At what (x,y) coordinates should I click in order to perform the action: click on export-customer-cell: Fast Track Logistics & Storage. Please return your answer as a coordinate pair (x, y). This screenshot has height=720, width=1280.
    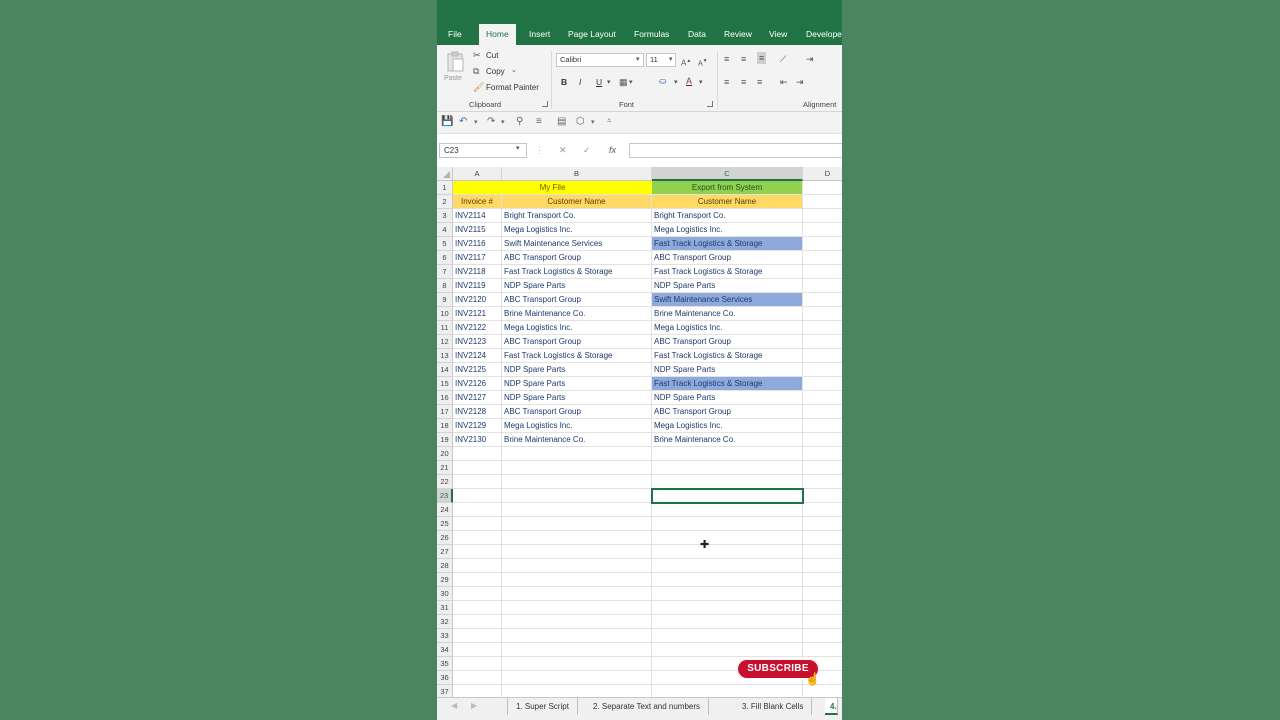
    Looking at the image, I should click on (727, 272).